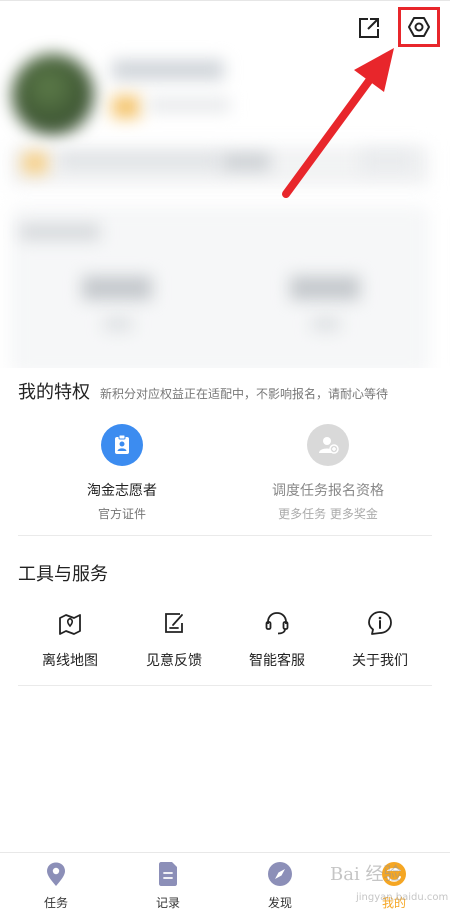 The image size is (450, 920). Describe the element at coordinates (189, 105) in the screenshot. I see `profile-line-blur` at that location.